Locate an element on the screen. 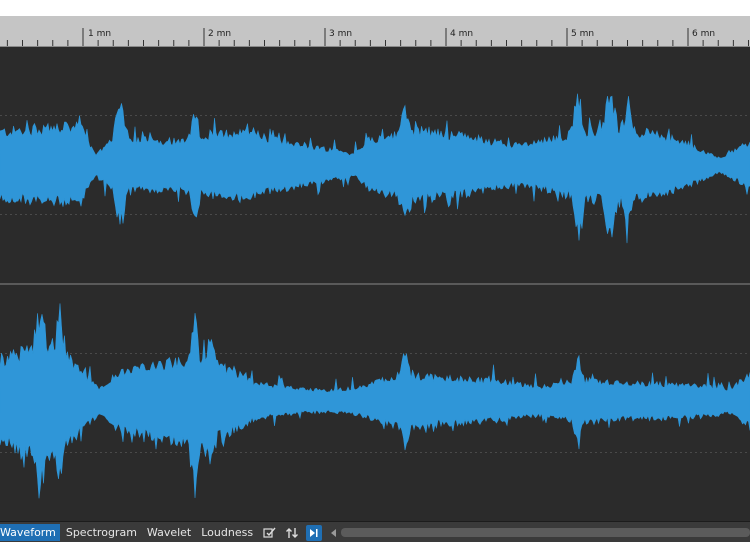  play-region-icon is located at coordinates (314, 532).